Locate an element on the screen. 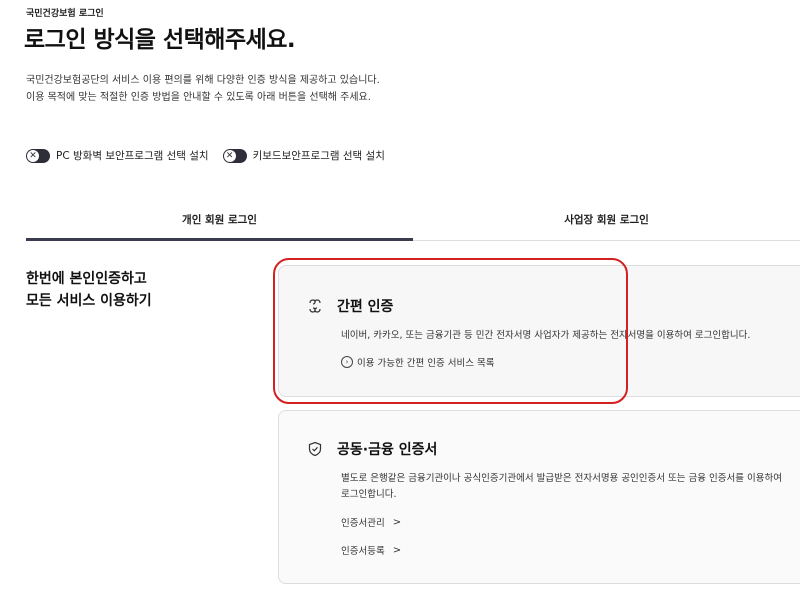 Image resolution: width=800 pixels, height=600 pixels. card-title: 간편 인증 is located at coordinates (365, 307).